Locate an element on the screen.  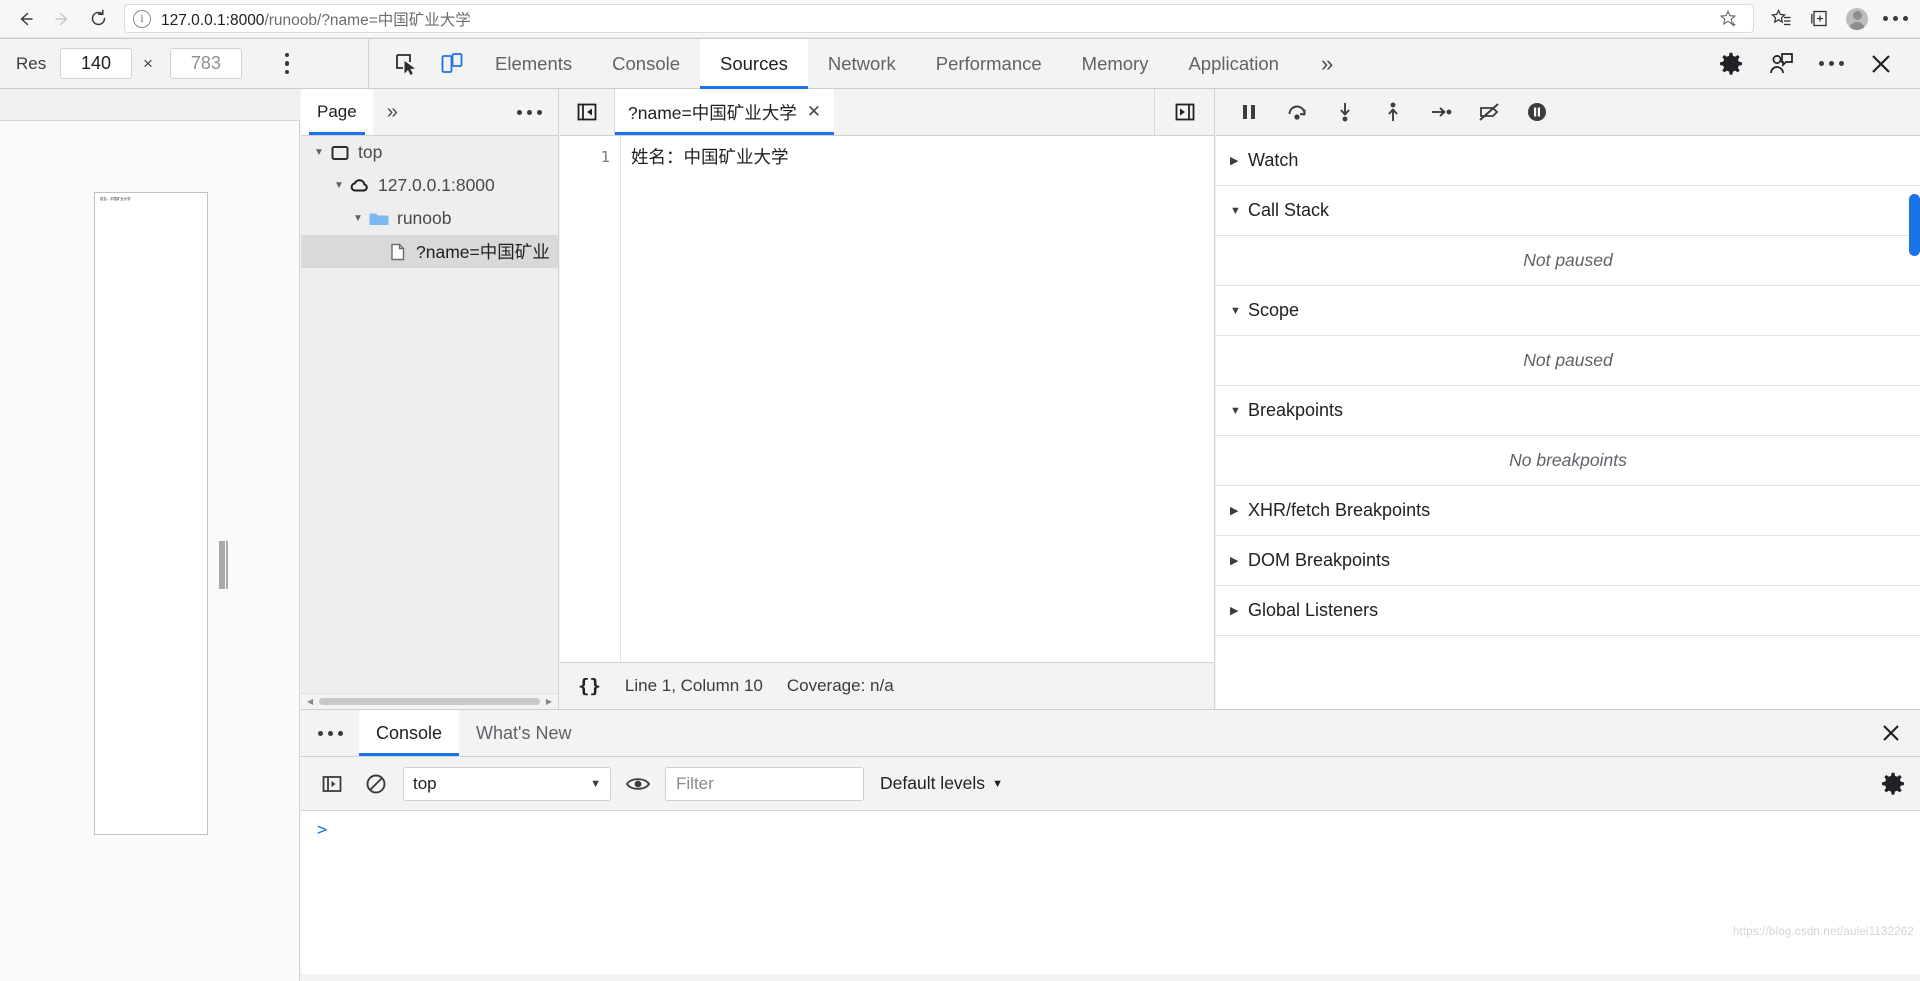
navigator-overflow-chevron-icon: » is located at coordinates (392, 112).